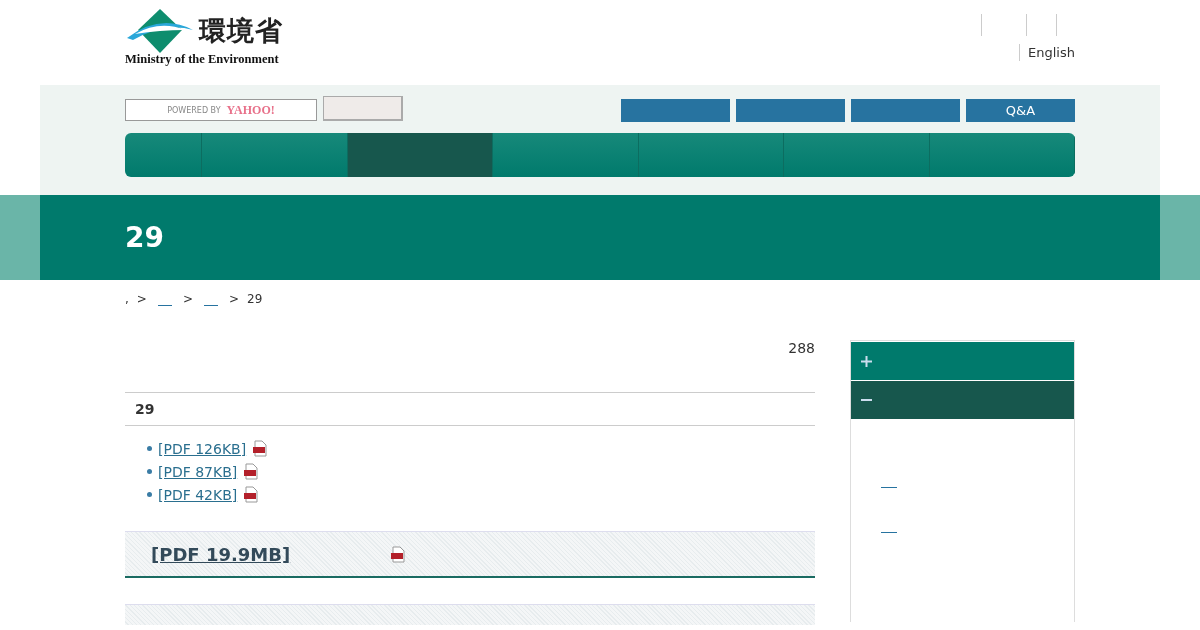  Describe the element at coordinates (194, 110) in the screenshot. I see `powered-by-label: POWERED BY` at that location.